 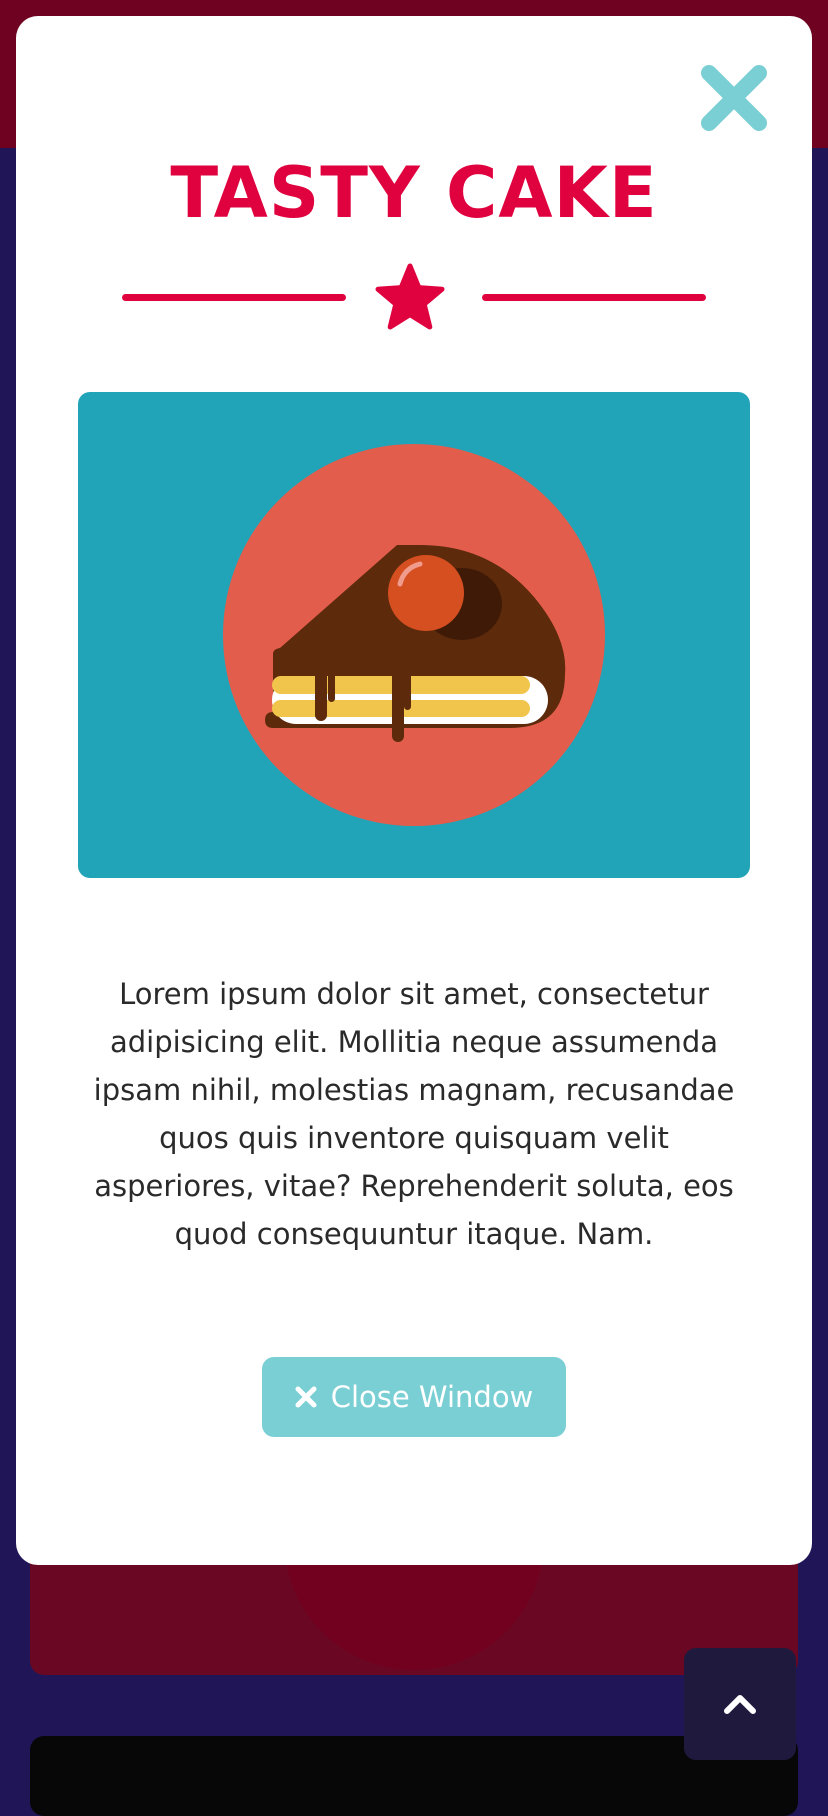 I want to click on scroll-to-top-button, so click(x=740, y=1704).